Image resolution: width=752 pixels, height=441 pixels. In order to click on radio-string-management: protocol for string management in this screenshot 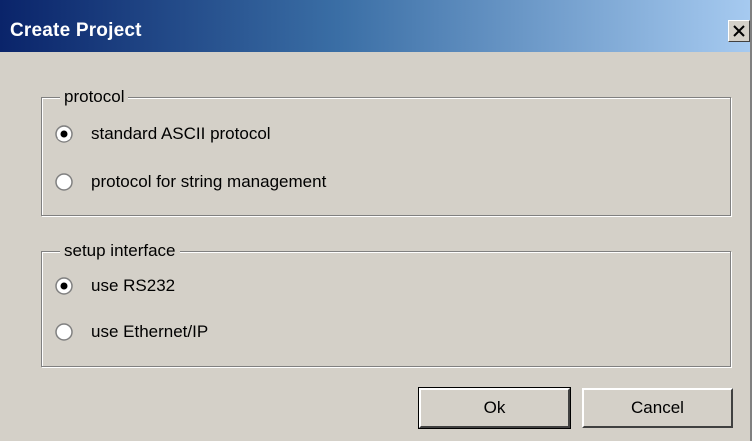, I will do `click(190, 182)`.